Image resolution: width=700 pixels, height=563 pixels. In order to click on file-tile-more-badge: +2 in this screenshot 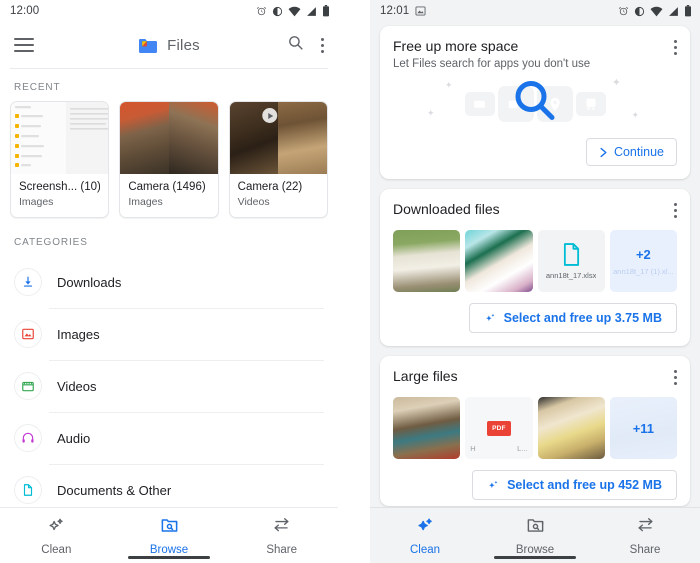, I will do `click(643, 254)`.